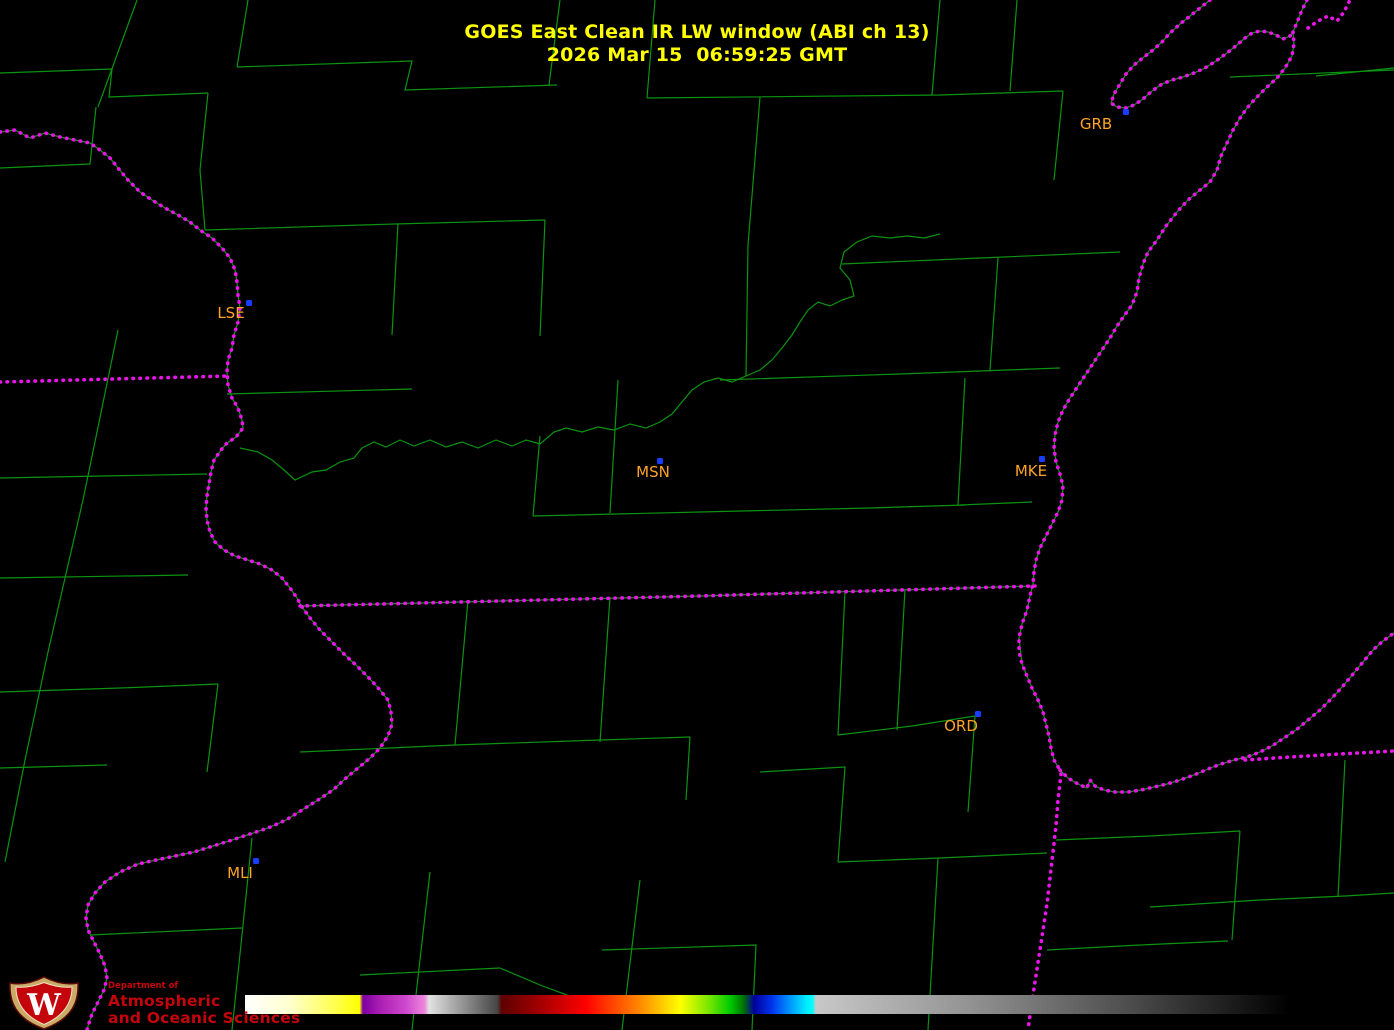  Describe the element at coordinates (697, 55) in the screenshot. I see `timestamp: 2026 Mar 15 06:59:25 GMT` at that location.